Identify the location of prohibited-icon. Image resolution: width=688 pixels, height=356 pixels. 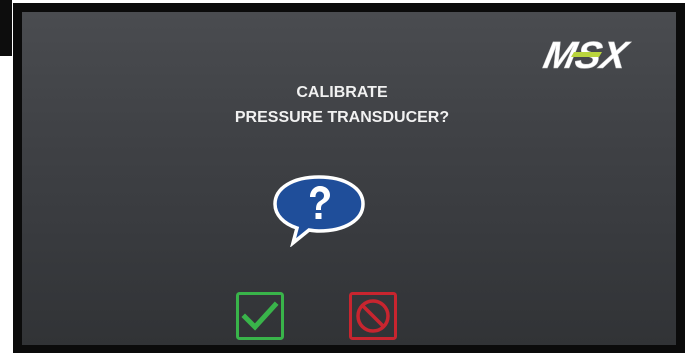
(373, 316).